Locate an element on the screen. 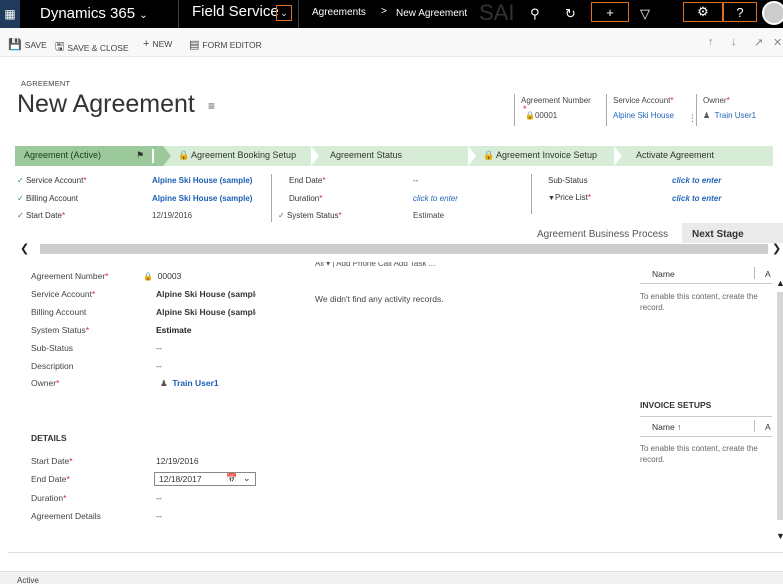 This screenshot has height=584, width=783. agreement-details-field: -- is located at coordinates (159, 516).